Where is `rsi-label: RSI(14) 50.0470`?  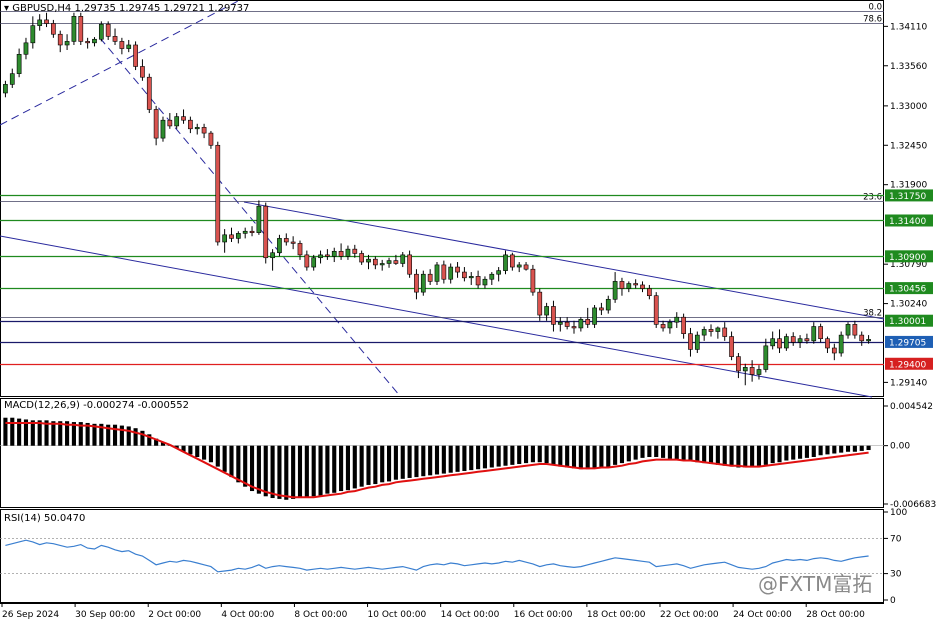
rsi-label: RSI(14) 50.0470 is located at coordinates (45, 518).